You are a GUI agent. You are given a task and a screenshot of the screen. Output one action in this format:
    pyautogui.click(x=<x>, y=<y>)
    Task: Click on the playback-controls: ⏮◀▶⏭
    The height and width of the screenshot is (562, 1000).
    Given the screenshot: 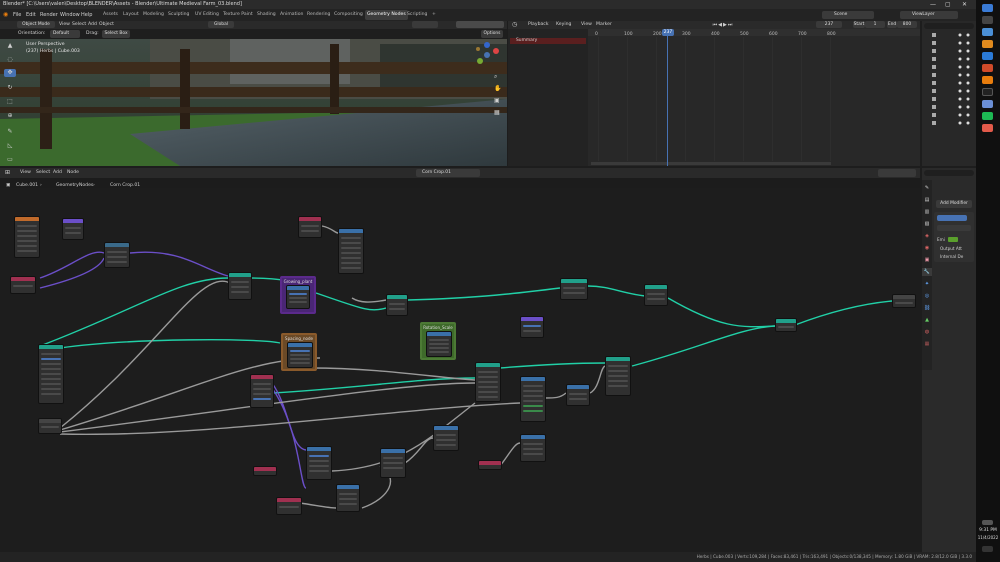 What is the action you would take?
    pyautogui.click(x=723, y=25)
    